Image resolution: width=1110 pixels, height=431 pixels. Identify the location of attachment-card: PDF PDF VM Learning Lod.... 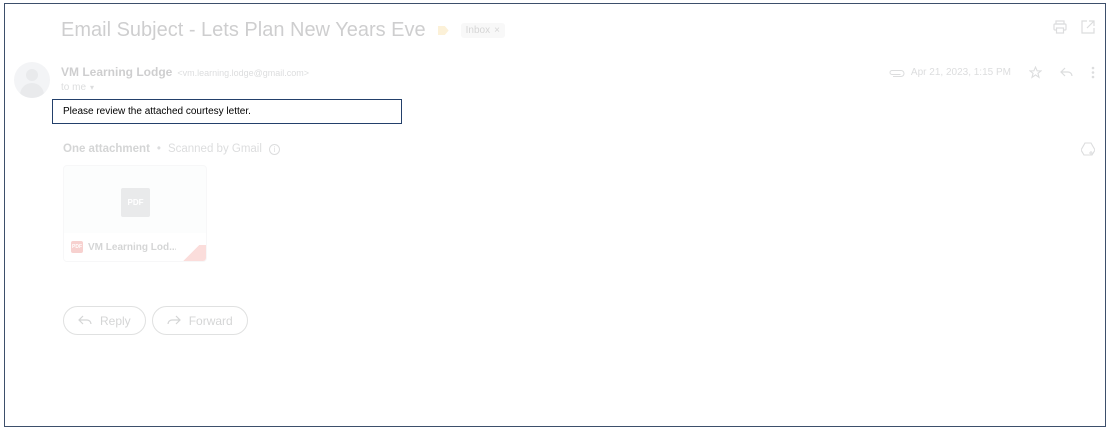
(135, 213).